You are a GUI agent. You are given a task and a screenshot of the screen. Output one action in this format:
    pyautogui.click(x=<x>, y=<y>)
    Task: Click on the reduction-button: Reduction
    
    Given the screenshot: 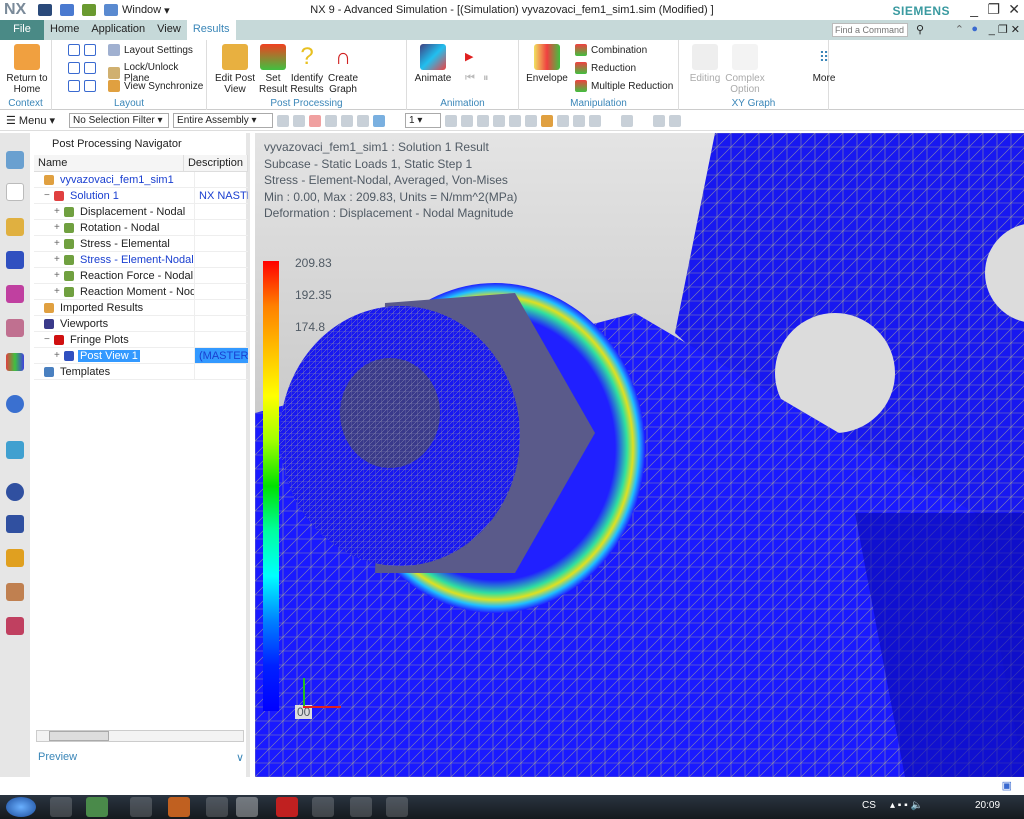 What is the action you would take?
    pyautogui.click(x=605, y=68)
    